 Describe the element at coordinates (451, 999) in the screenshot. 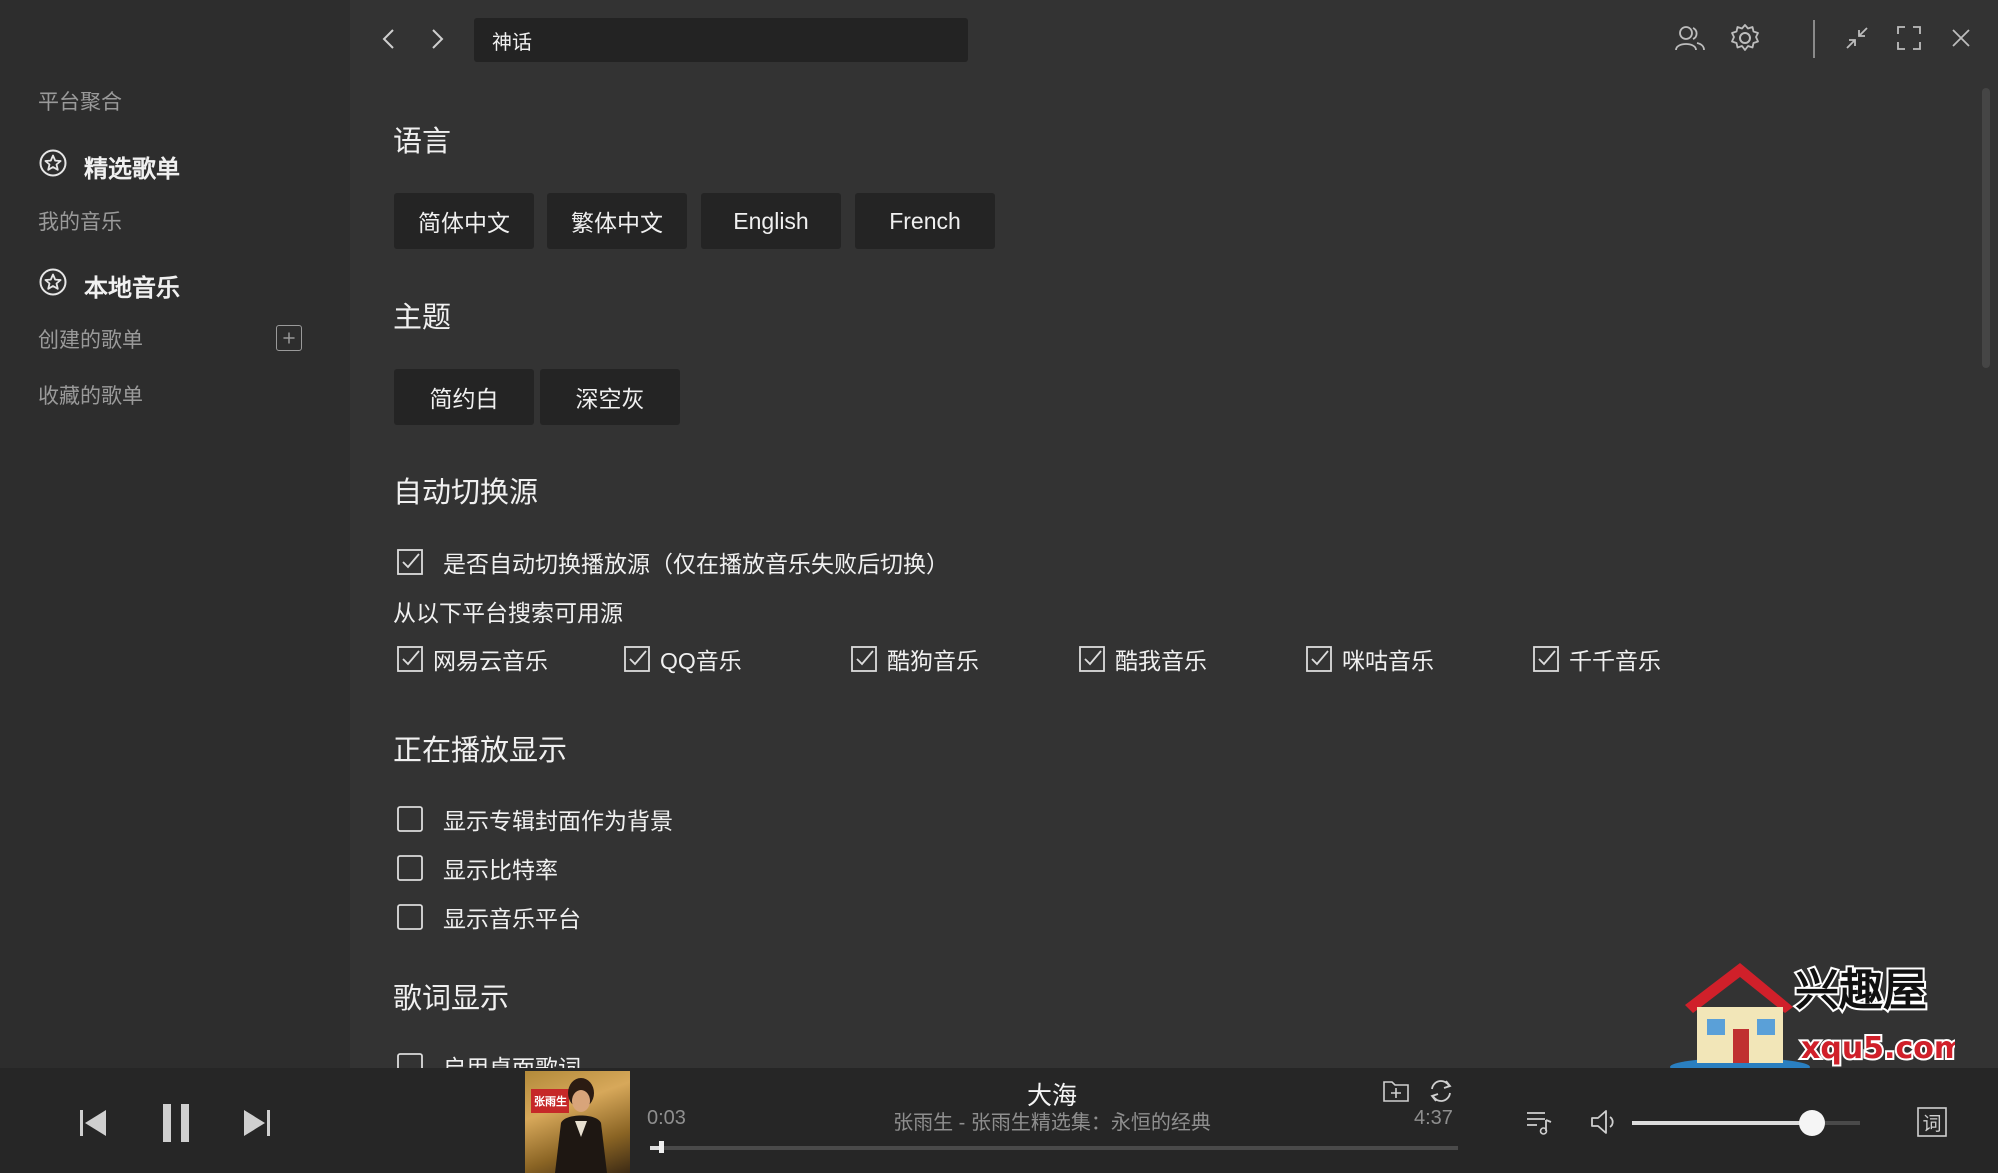

I see `section-title-lyrics: 歌词显示` at that location.